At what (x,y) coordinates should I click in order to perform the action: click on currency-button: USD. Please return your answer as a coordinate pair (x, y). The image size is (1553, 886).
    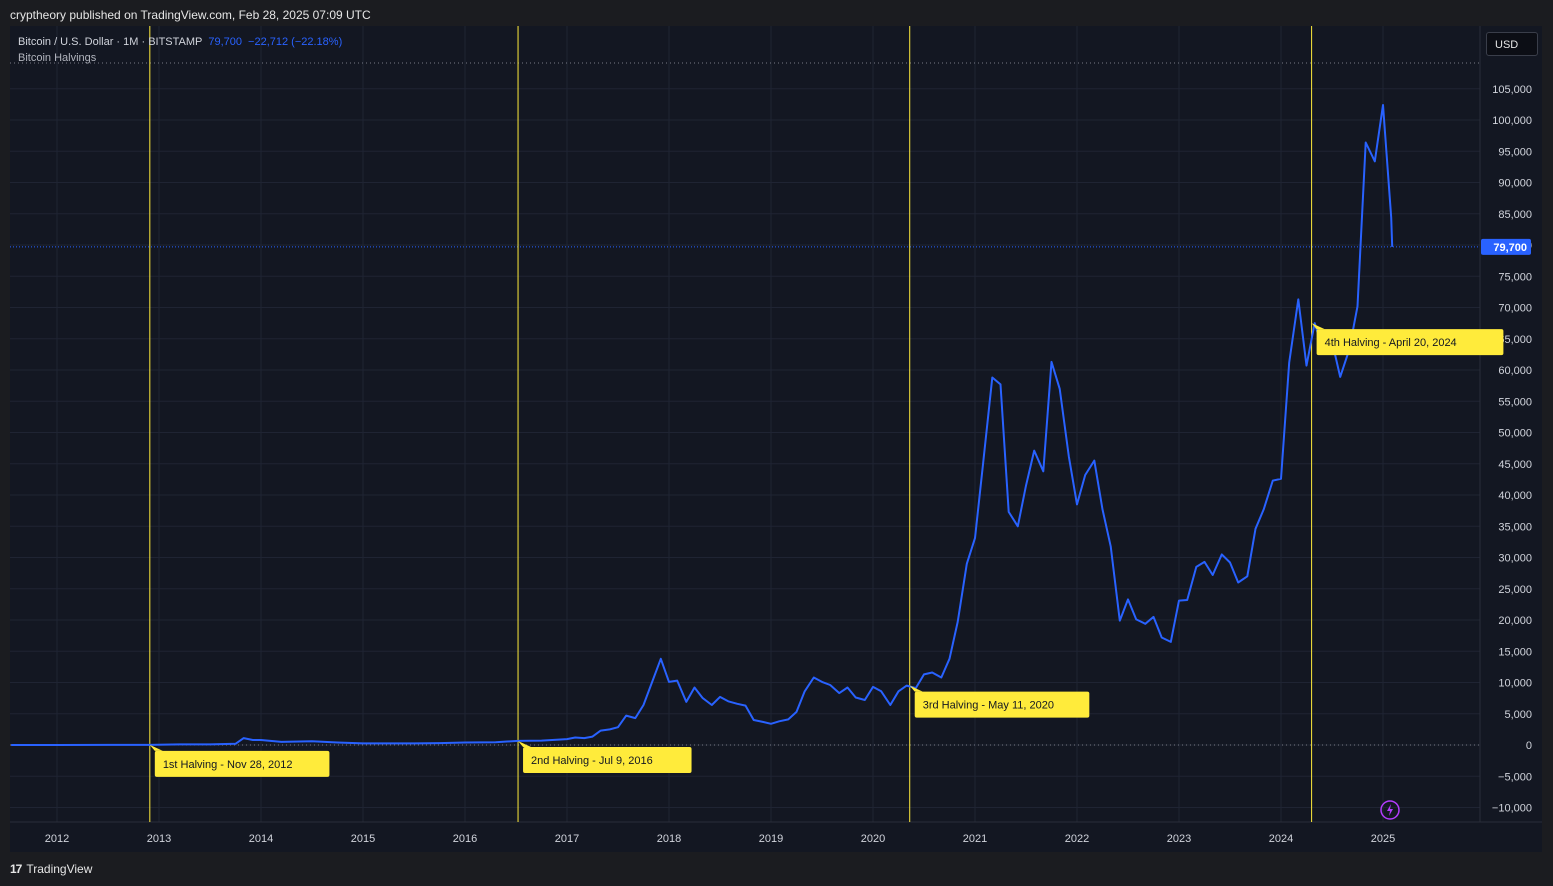
    Looking at the image, I should click on (1512, 44).